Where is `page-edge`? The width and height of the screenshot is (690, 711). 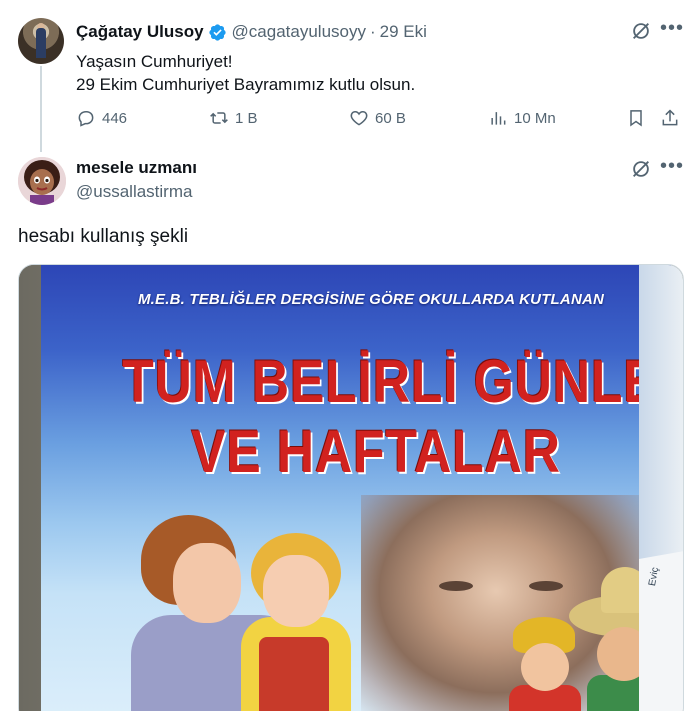
page-edge is located at coordinates (661, 630).